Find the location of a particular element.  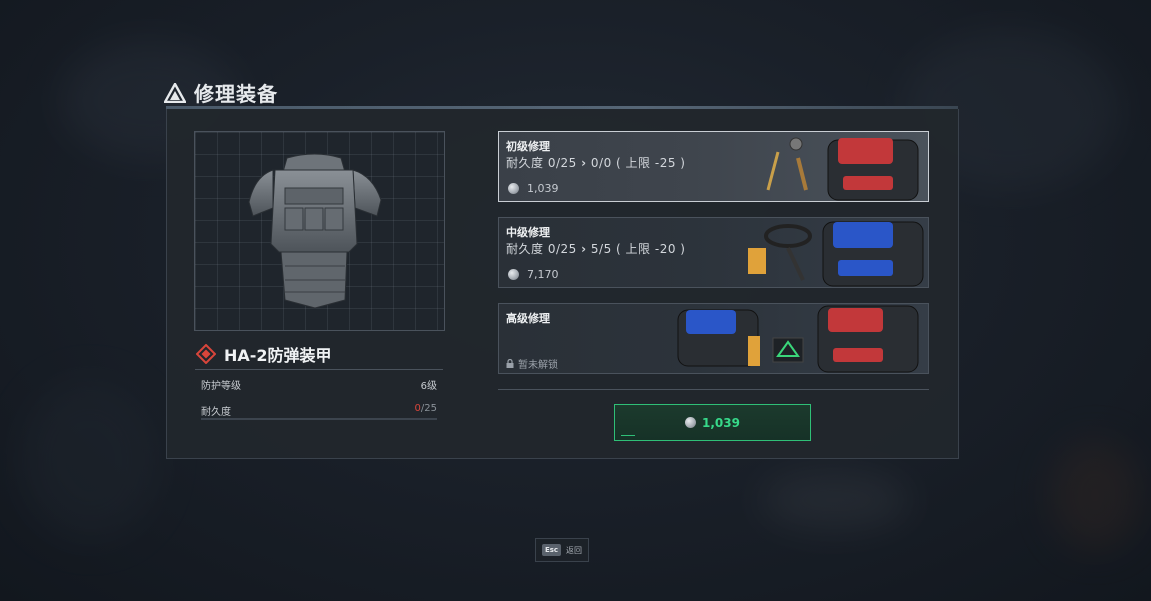

item-name-row: HA-2防弹装甲 is located at coordinates (264, 354).